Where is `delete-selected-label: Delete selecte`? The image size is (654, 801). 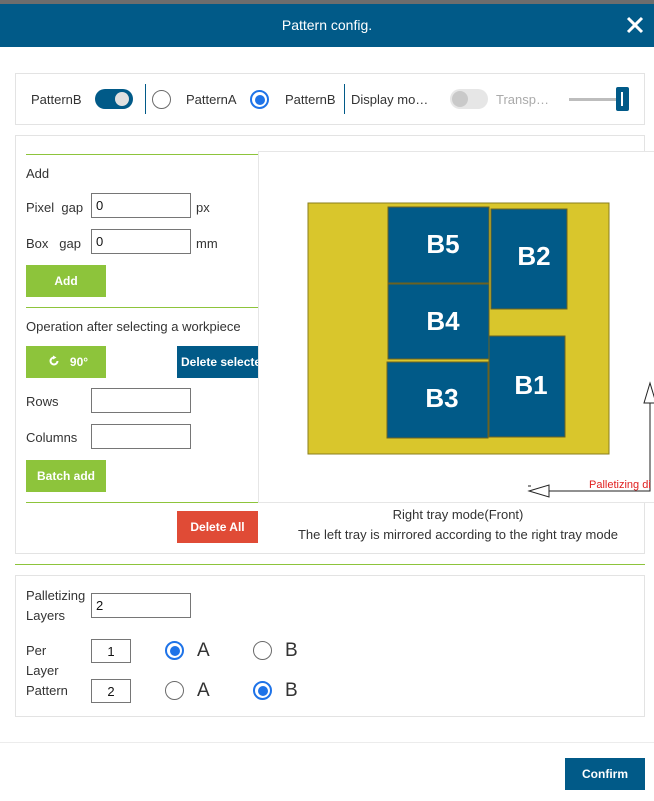 delete-selected-label: Delete selecte is located at coordinates (219, 362).